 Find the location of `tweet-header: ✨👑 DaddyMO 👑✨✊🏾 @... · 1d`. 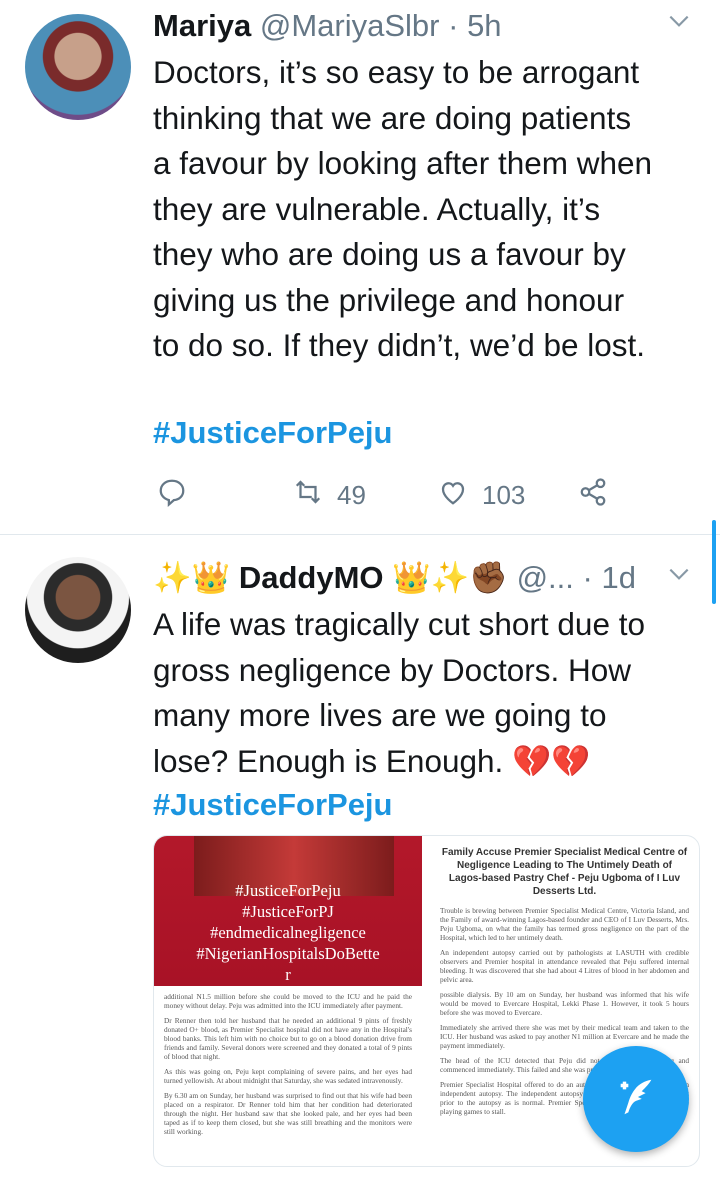

tweet-header: ✨👑 DaddyMO 👑✨✊🏾 @... · 1d is located at coordinates (394, 578).